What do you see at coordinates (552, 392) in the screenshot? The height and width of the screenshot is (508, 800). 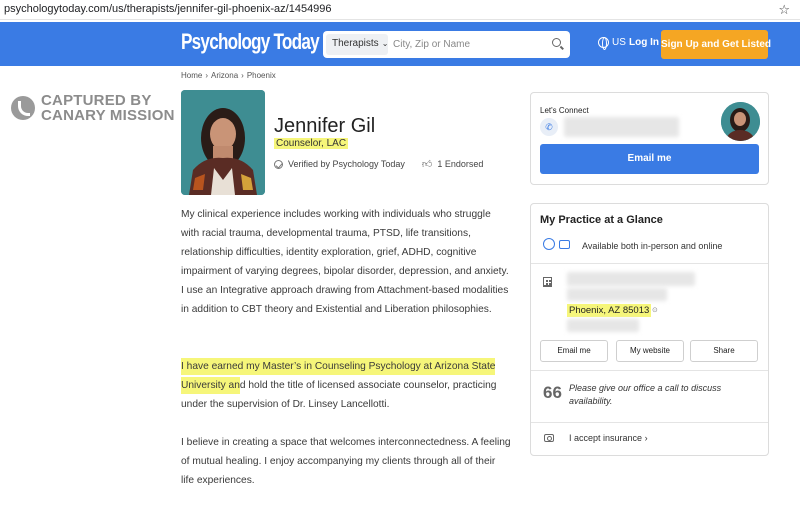 I see `quote-icon: 66` at bounding box center [552, 392].